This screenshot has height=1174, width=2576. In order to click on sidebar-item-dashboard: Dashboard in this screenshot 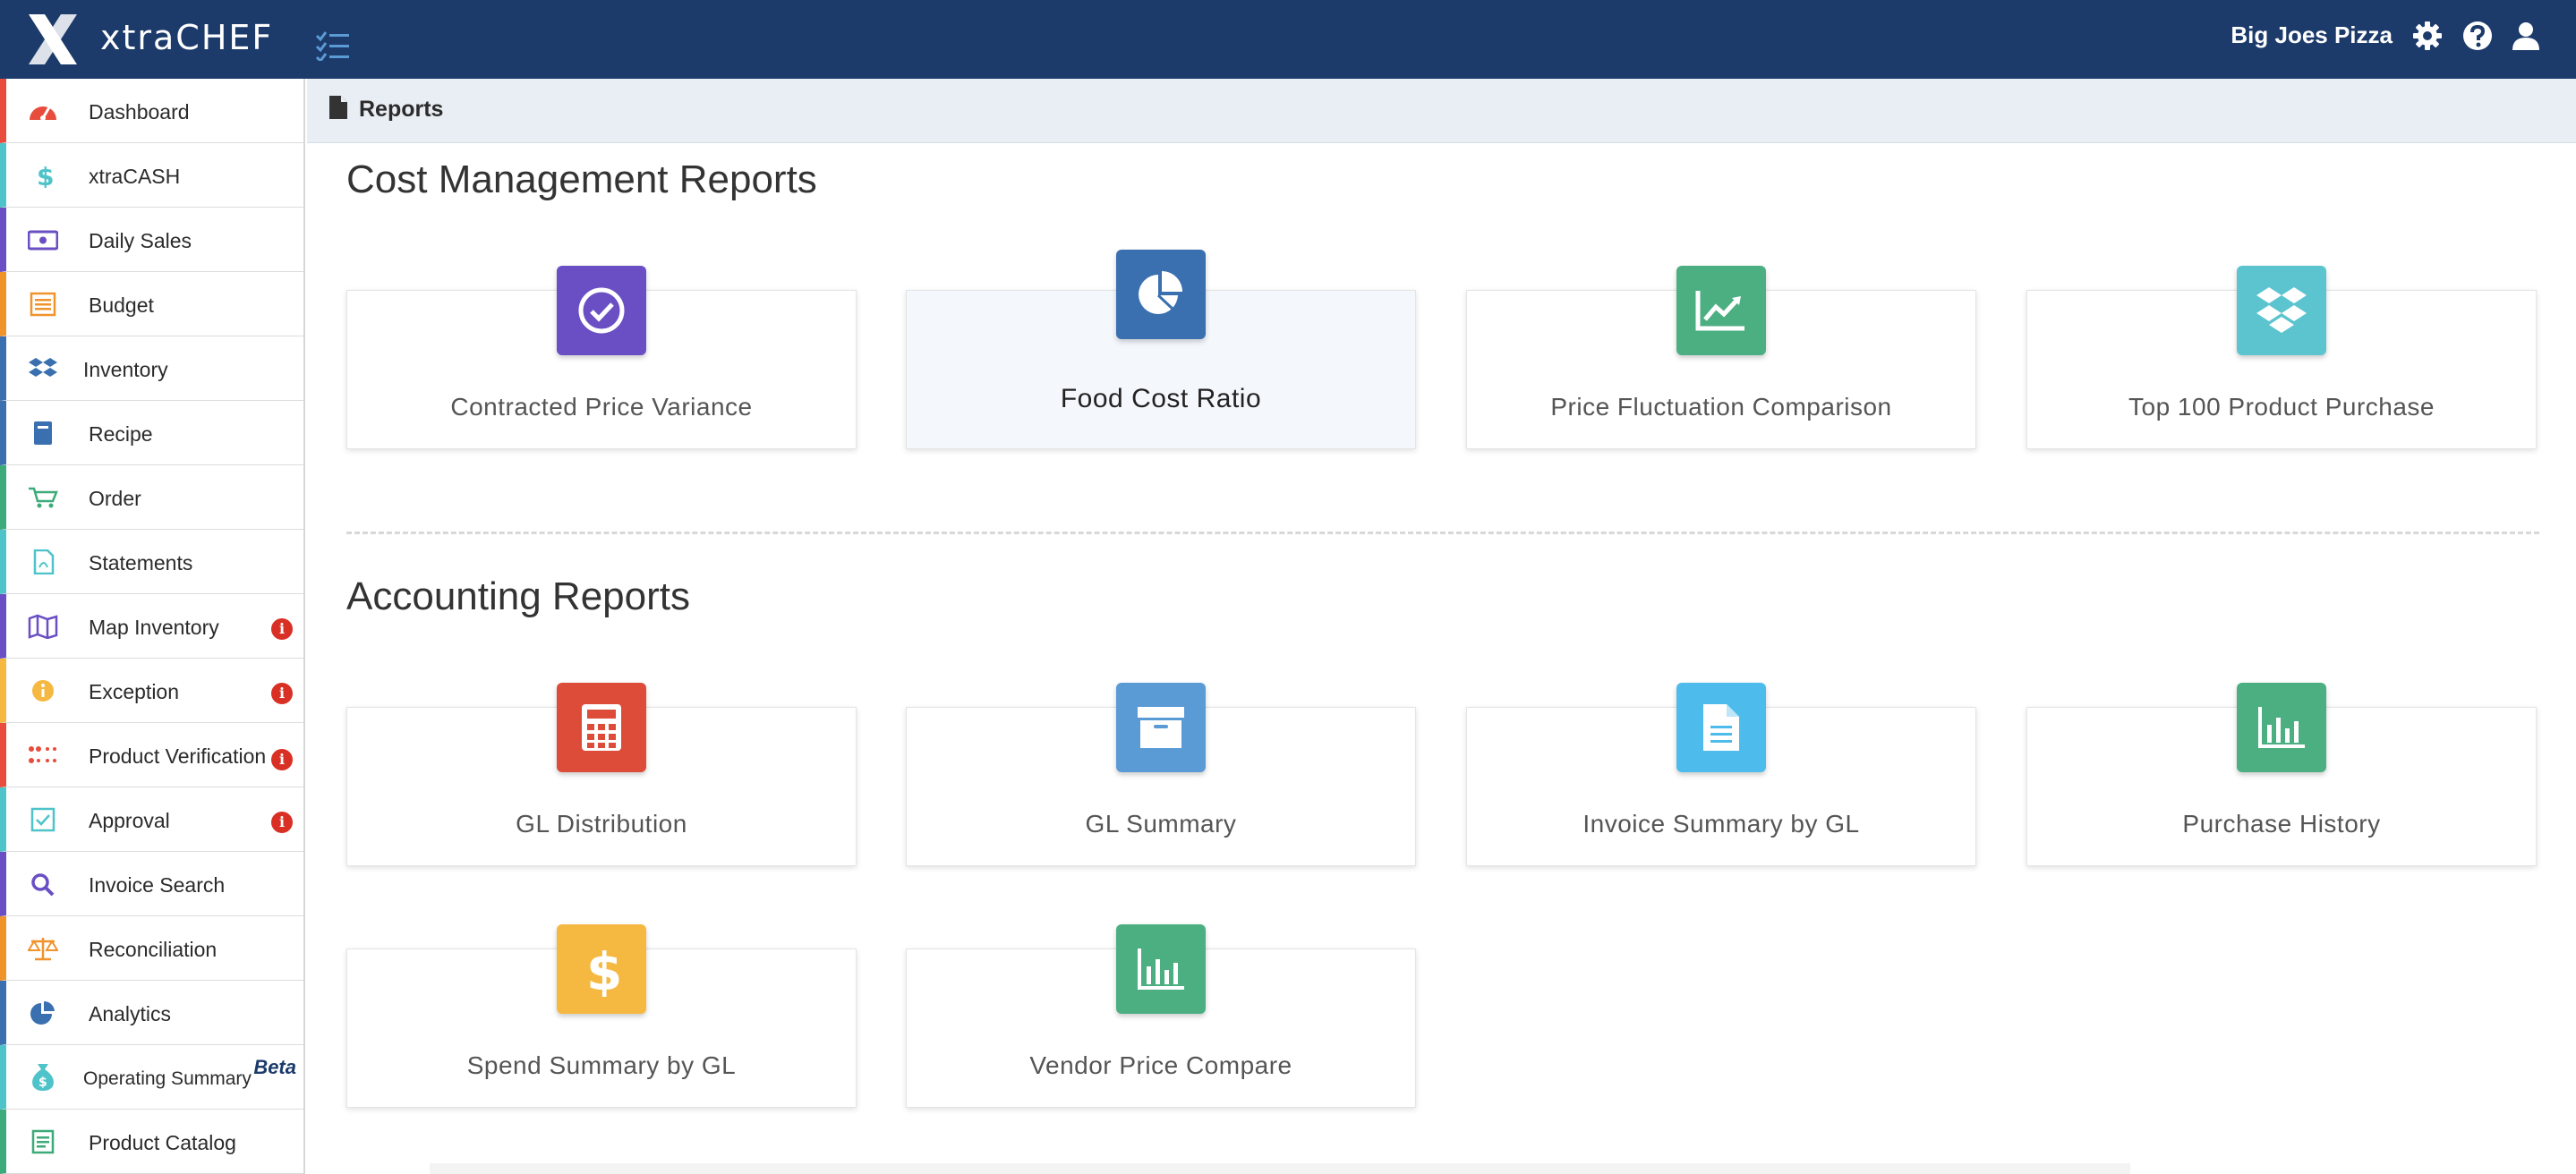, I will do `click(151, 111)`.